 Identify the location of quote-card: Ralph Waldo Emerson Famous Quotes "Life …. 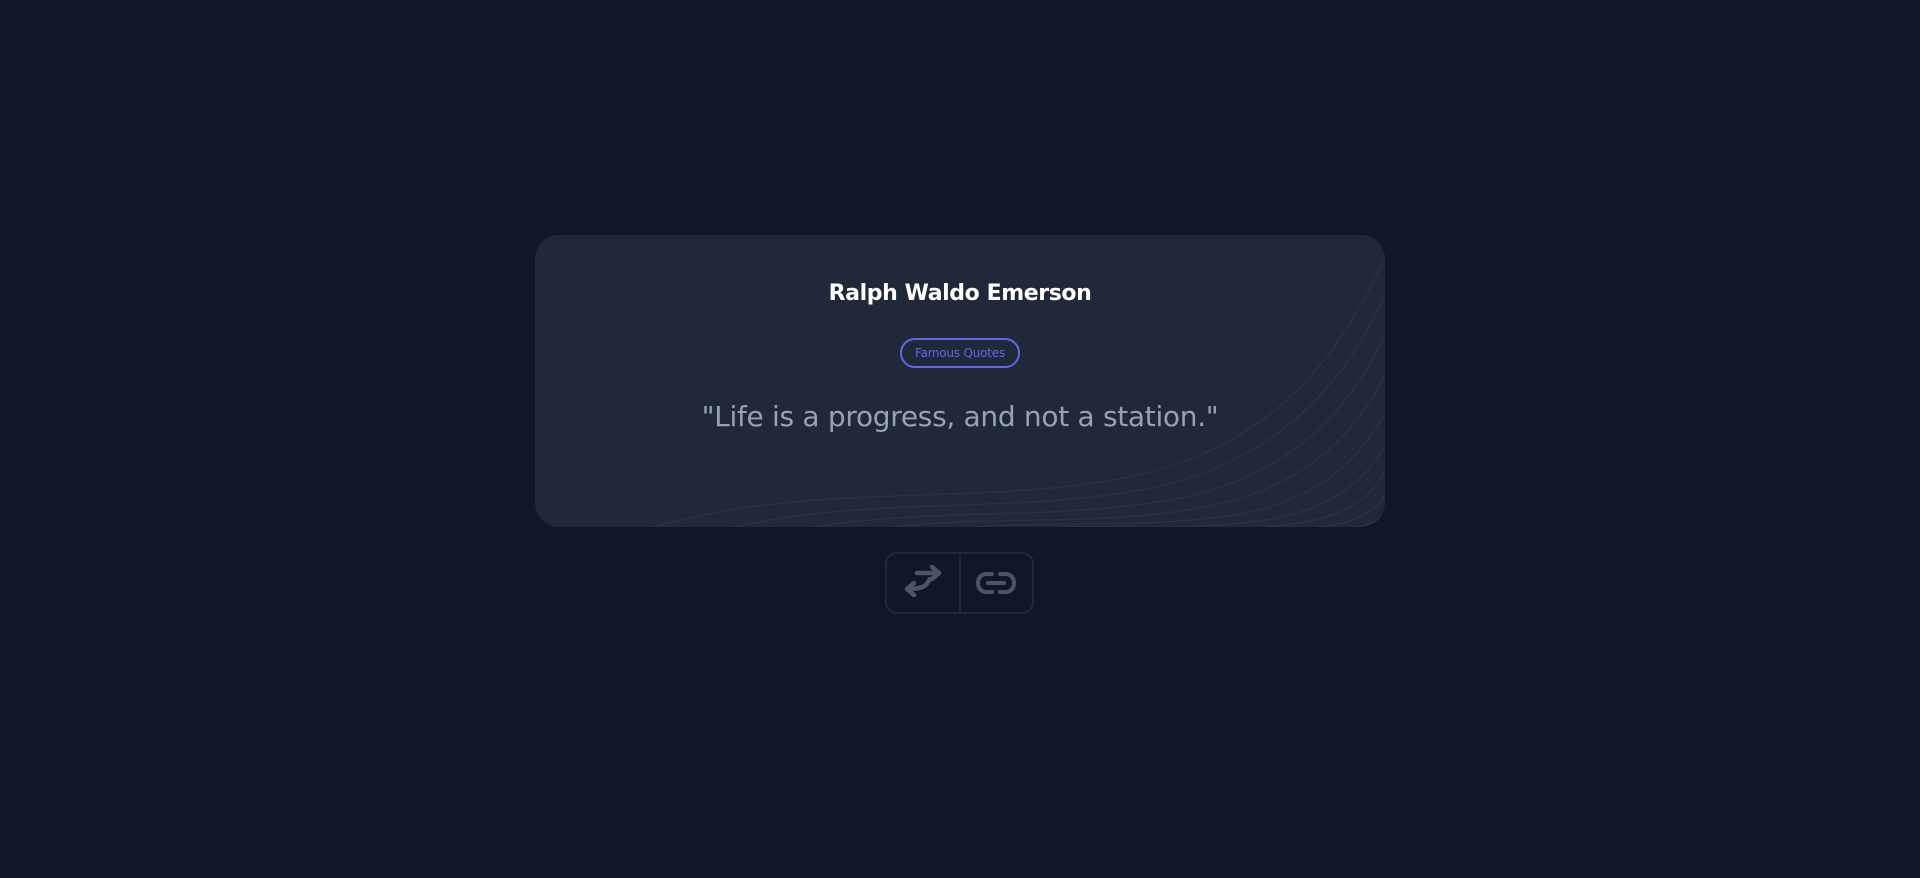
(960, 381).